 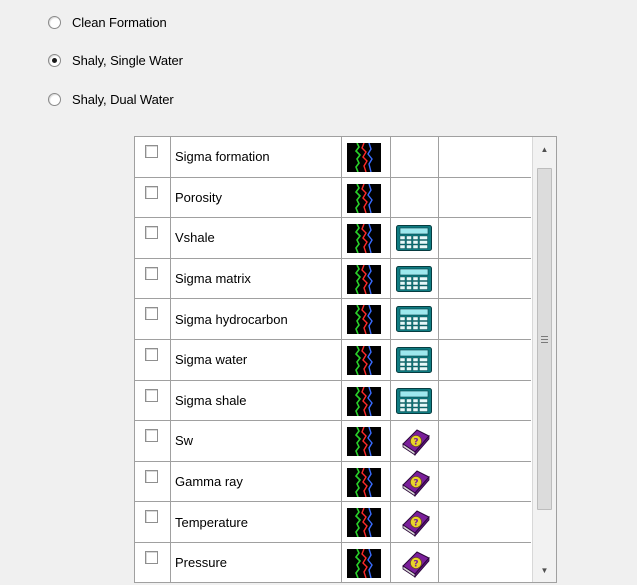 I want to click on radio-option-shaly-single-water: Shaly, Single Water, so click(x=115, y=60).